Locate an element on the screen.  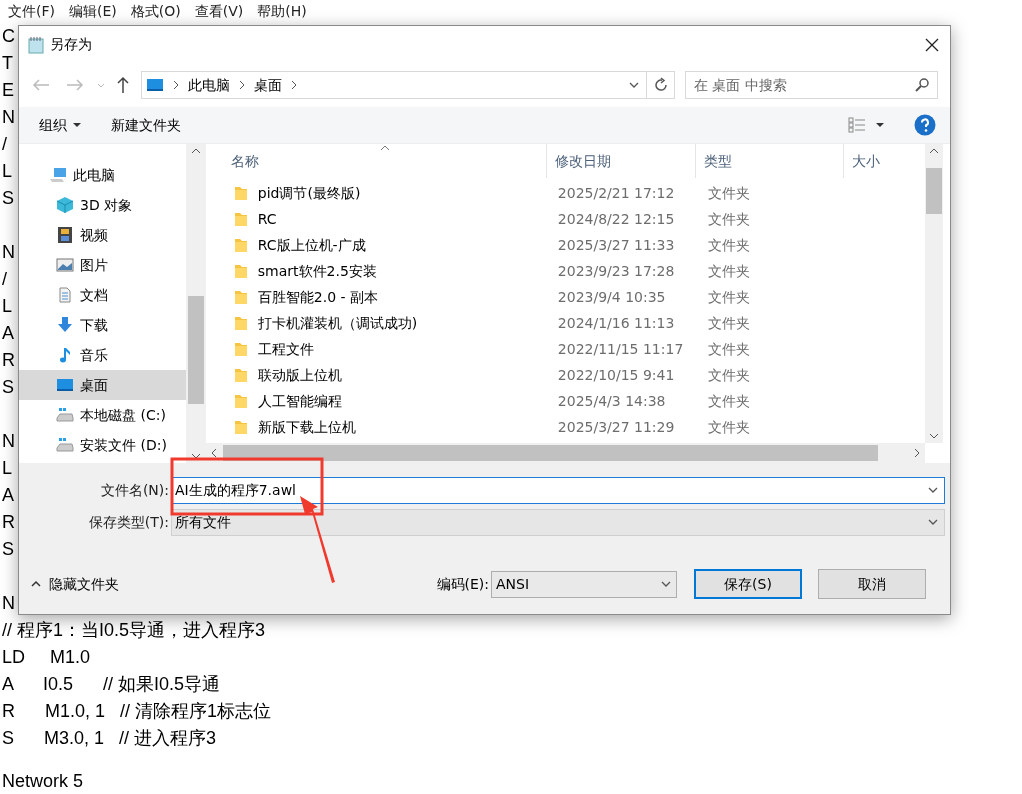
file-name: 人工智能编程 is located at coordinates (299, 401).